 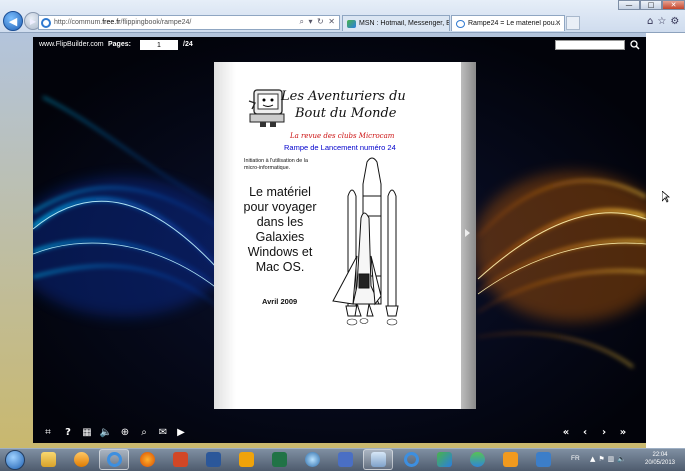 I want to click on flipbuilder-brand: www.FlipBuilder.com, so click(x=71, y=44).